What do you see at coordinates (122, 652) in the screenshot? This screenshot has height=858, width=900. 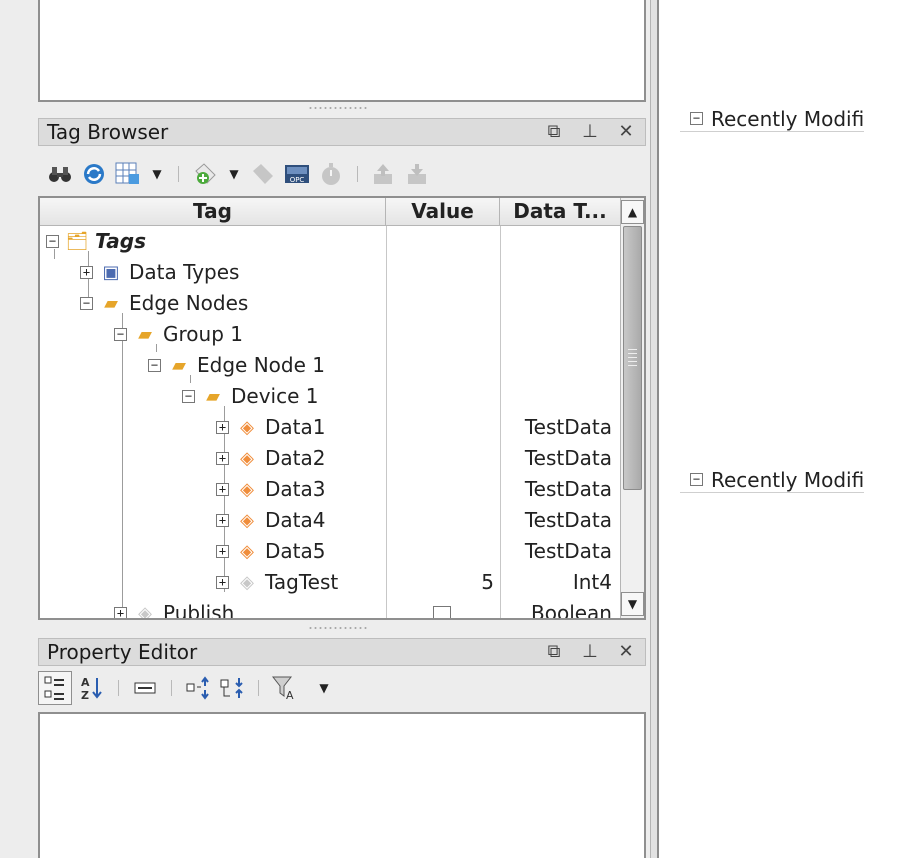 I see `property-editor-title: Property Editor` at bounding box center [122, 652].